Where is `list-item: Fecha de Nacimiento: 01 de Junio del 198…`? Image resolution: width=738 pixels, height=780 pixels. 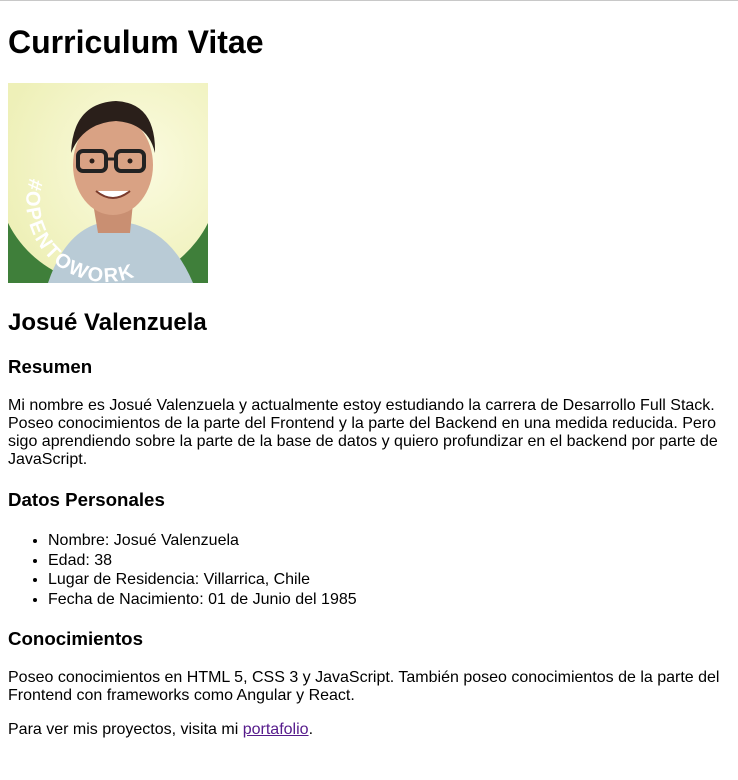
list-item: Fecha de Nacimiento: 01 de Junio del 198… is located at coordinates (389, 600).